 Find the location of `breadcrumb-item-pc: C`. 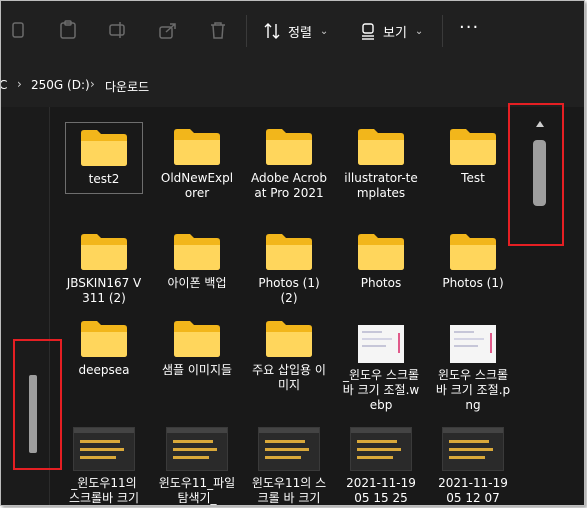

breadcrumb-item-pc: C is located at coordinates (4, 85).